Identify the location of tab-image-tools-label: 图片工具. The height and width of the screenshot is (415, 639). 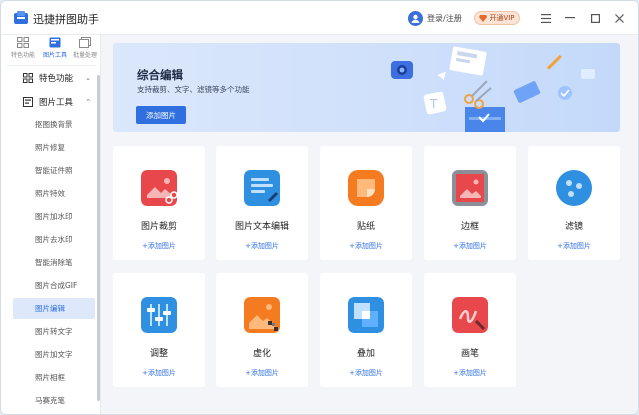
(54, 55).